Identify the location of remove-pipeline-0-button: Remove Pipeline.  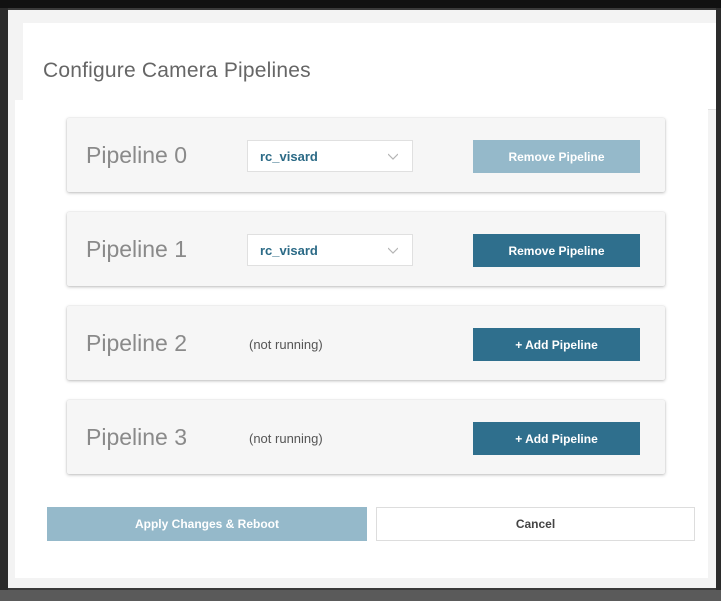
(556, 156).